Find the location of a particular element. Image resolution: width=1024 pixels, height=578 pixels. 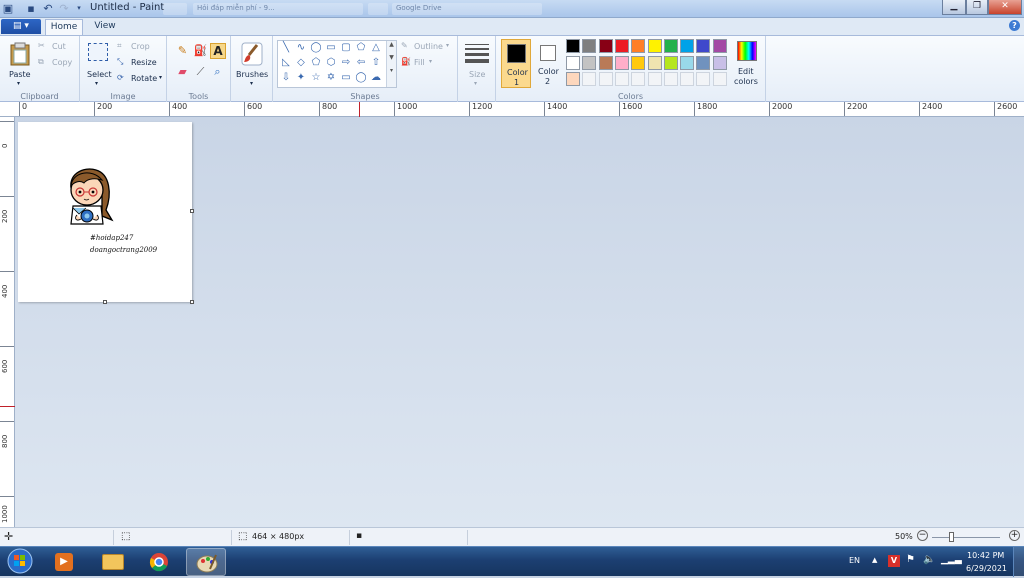

copy-button: ⧉ Copy is located at coordinates (58, 63).